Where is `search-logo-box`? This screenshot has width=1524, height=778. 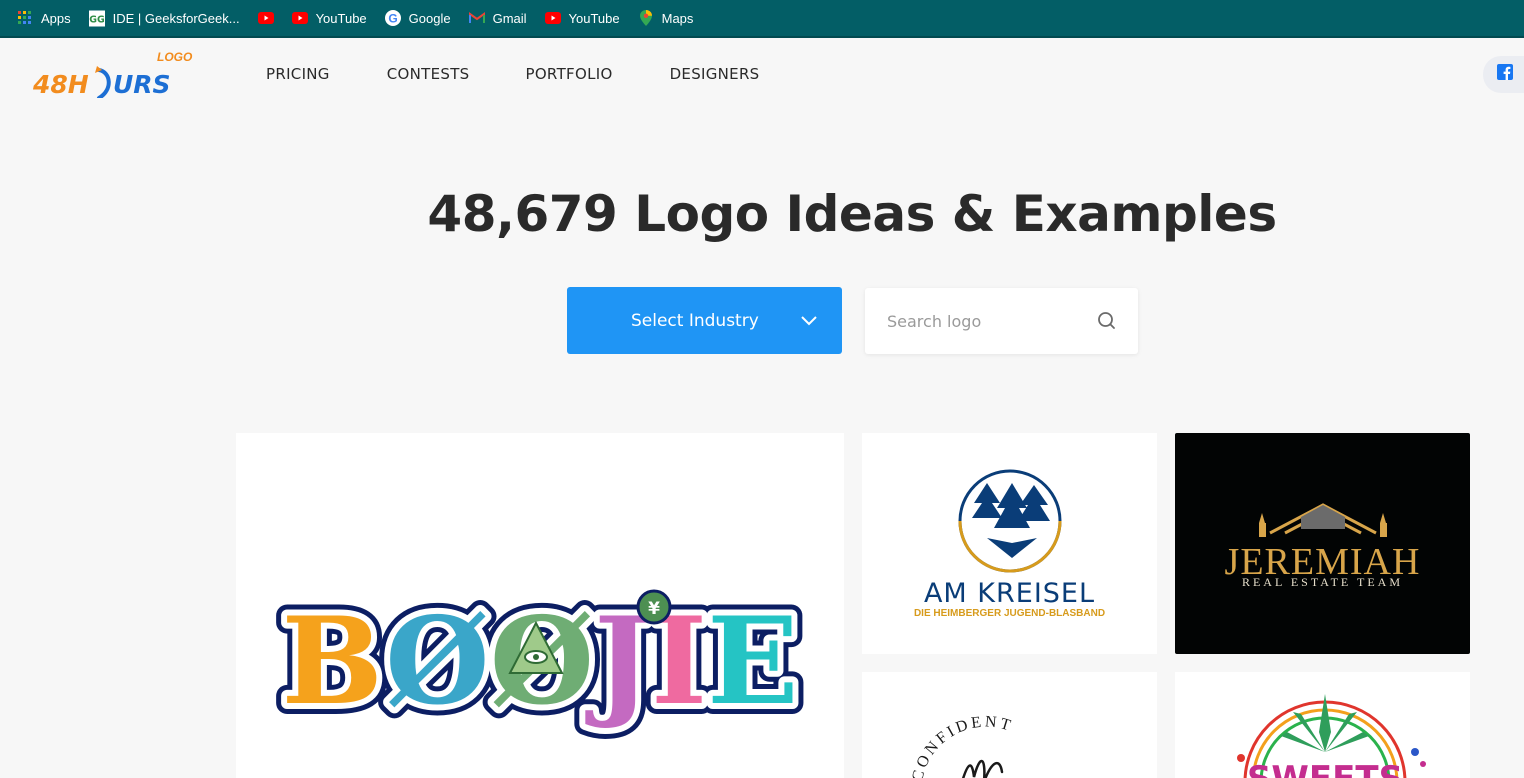 search-logo-box is located at coordinates (1001, 321).